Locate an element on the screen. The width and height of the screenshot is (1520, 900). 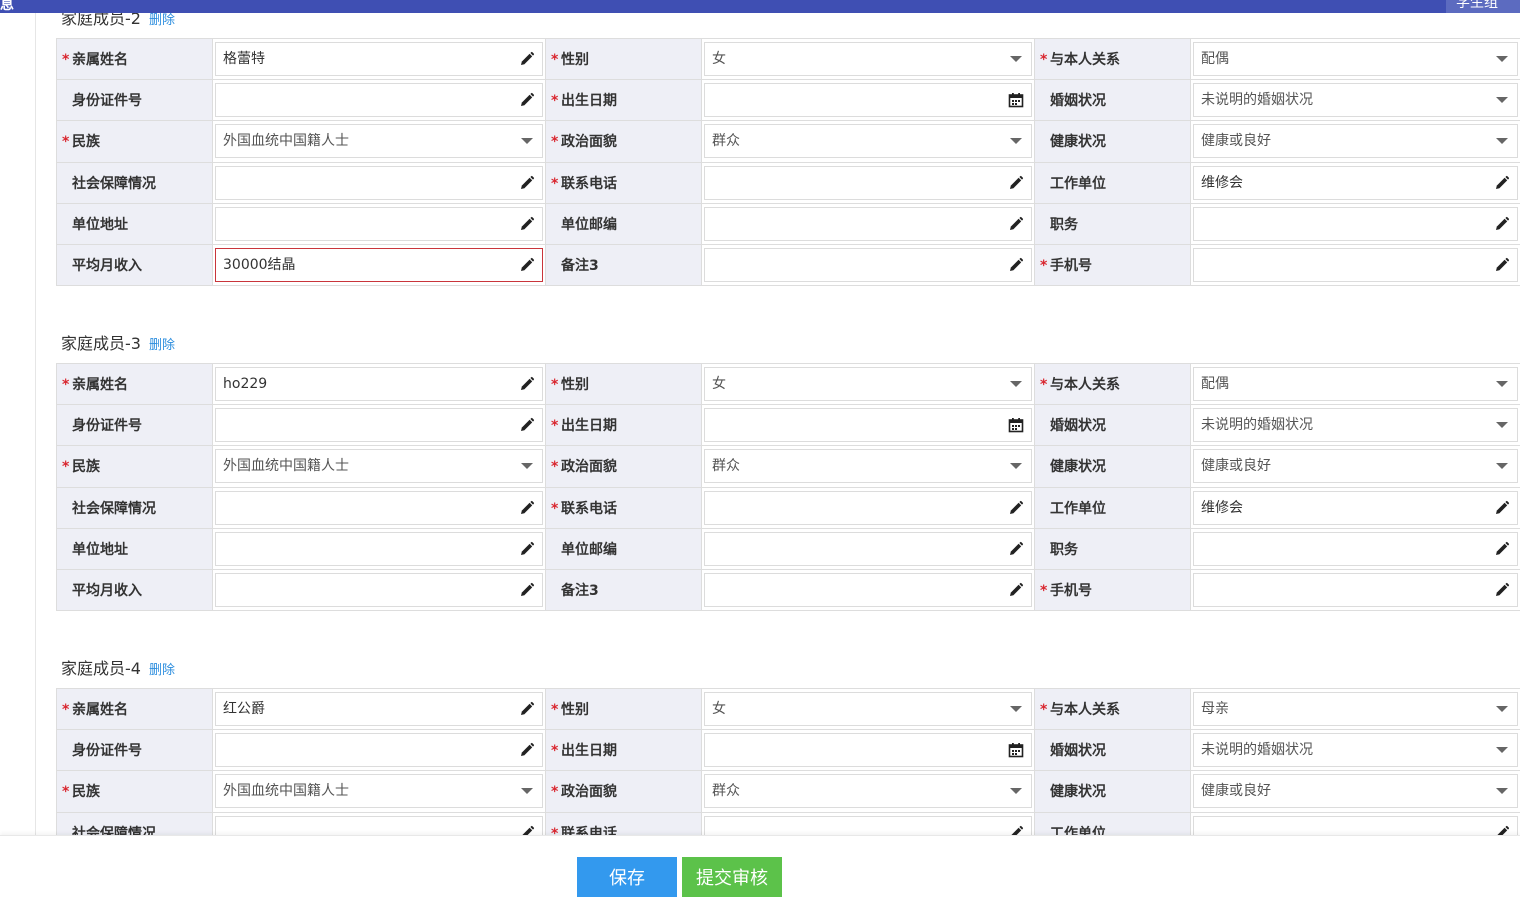
header-right-tag: 学生组 is located at coordinates (1483, 6).